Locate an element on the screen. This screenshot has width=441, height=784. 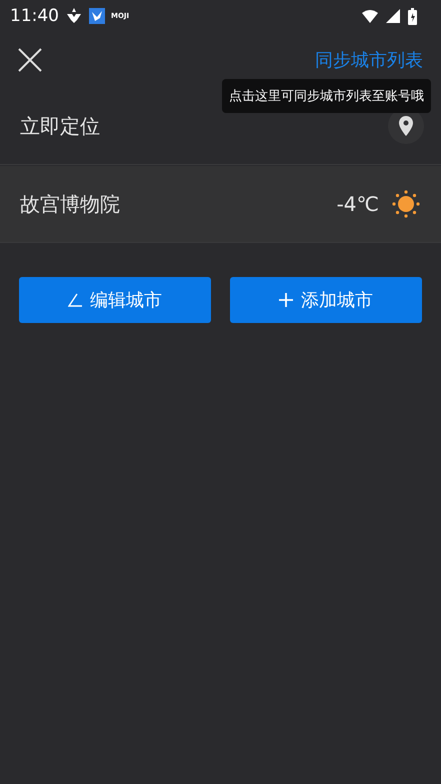
city-row: 故宫博物院 -4℃ is located at coordinates (220, 204).